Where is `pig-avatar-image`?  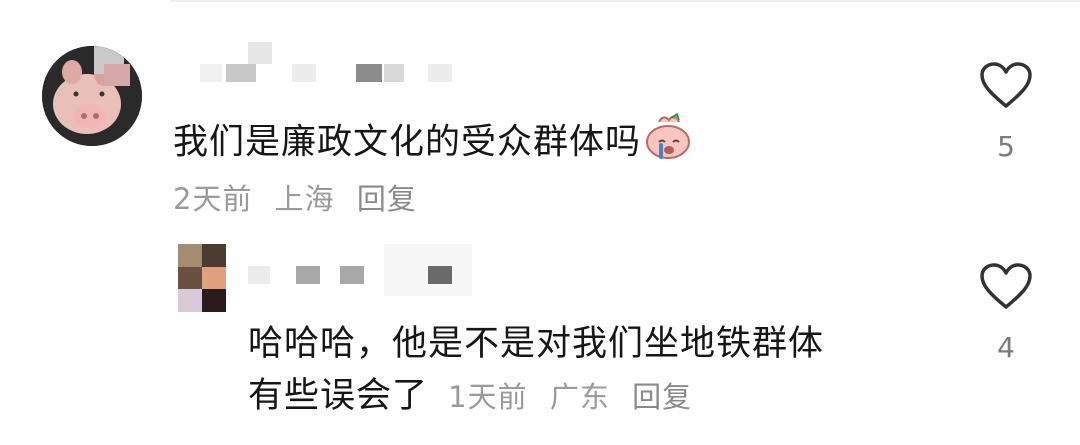
pig-avatar-image is located at coordinates (92, 96).